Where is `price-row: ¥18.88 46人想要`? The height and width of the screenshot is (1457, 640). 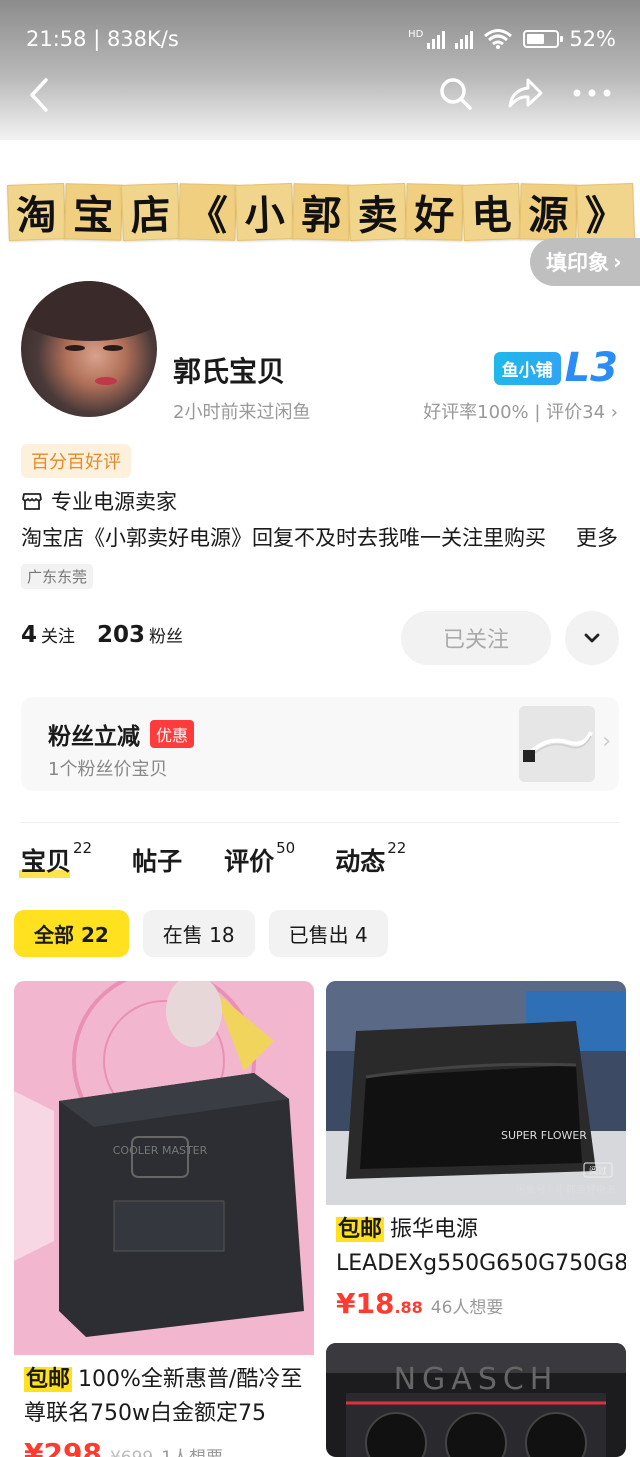 price-row: ¥18.88 46人想要 is located at coordinates (419, 1303).